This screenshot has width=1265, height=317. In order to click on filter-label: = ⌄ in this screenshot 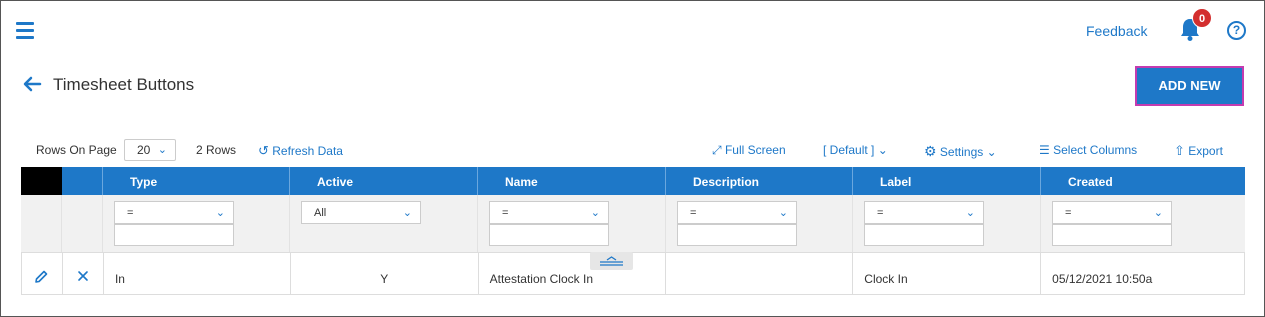, I will do `click(947, 223)`.